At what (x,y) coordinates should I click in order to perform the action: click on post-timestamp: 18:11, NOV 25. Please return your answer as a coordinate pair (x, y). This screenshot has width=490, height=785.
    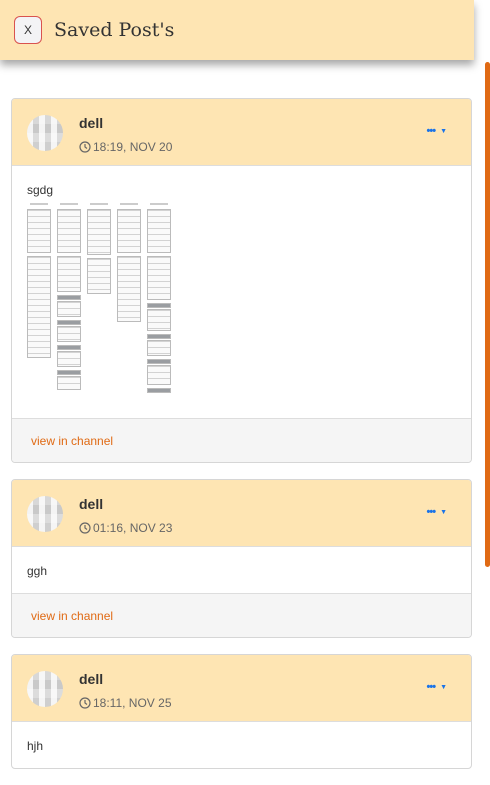
    Looking at the image, I should click on (125, 703).